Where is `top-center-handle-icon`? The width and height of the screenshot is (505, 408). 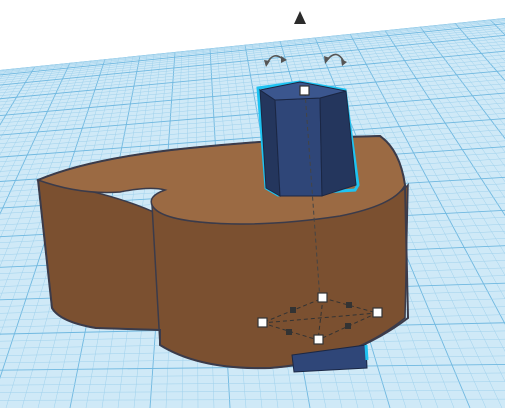 top-center-handle-icon is located at coordinates (304, 90).